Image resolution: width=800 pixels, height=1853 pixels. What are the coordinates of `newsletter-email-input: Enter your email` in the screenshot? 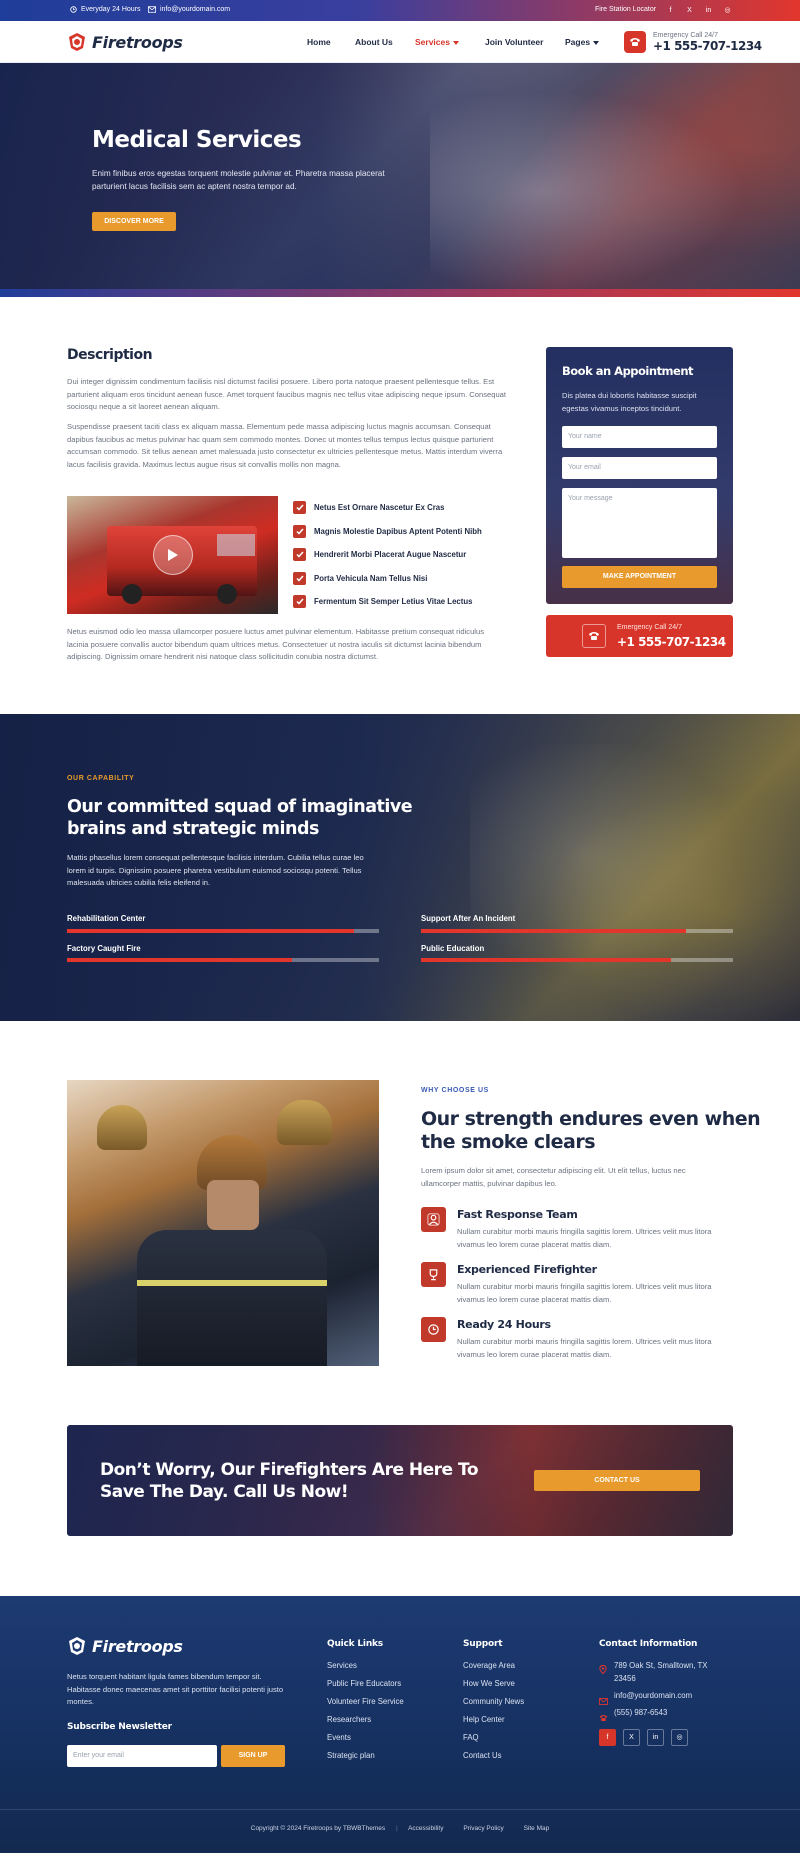 It's located at (142, 1756).